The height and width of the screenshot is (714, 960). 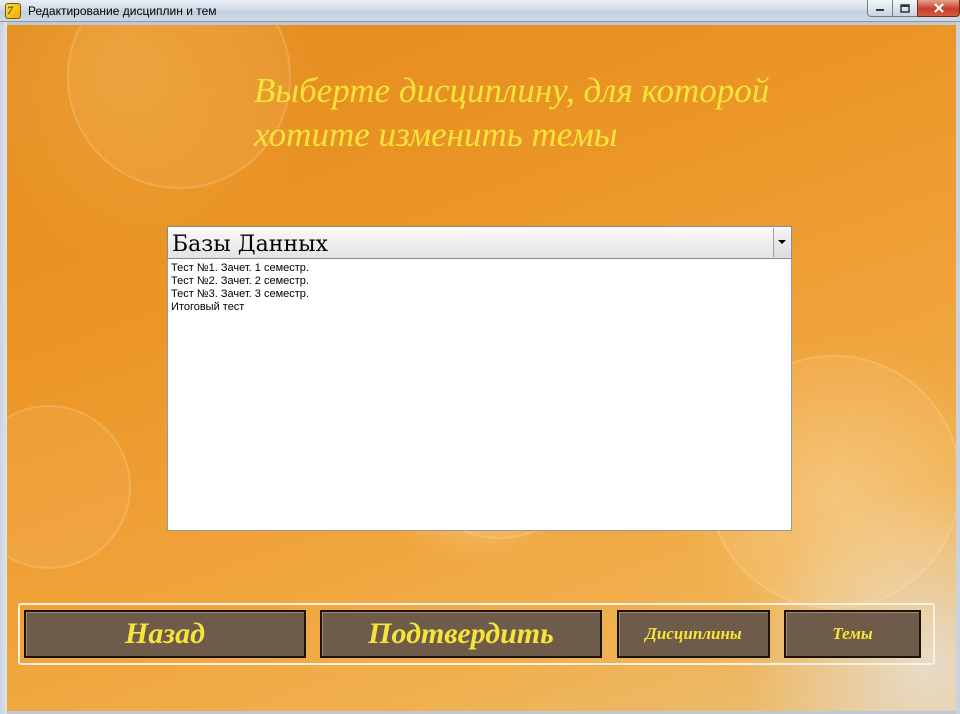 I want to click on chevron-down-icon, so click(x=782, y=242).